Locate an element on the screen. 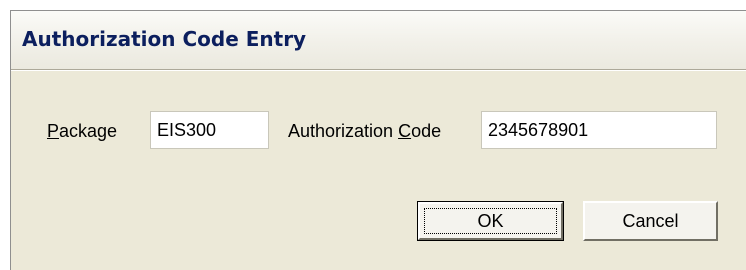 This screenshot has height=270, width=746. authorization-code-label-before: Authorization is located at coordinates (343, 131).